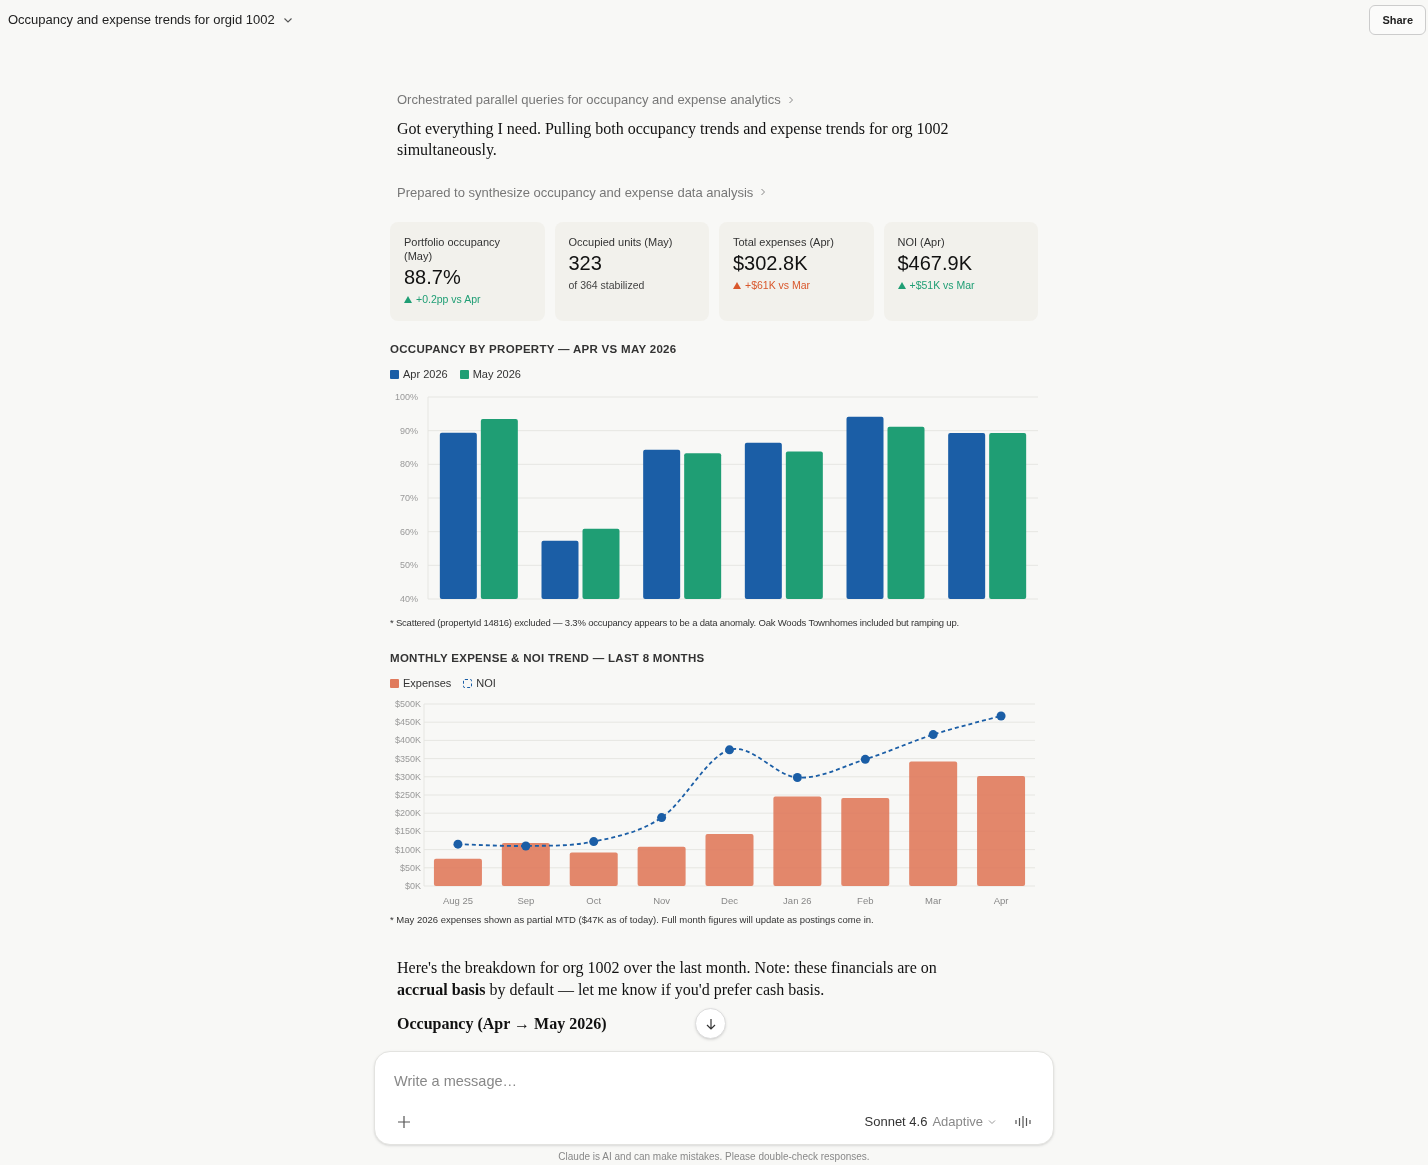 The width and height of the screenshot is (1428, 1165). Describe the element at coordinates (673, 139) in the screenshot. I see `message-text: Got everything I need. Pulling both occupancy trends and expense trends for org 1002 simultaneously.` at that location.